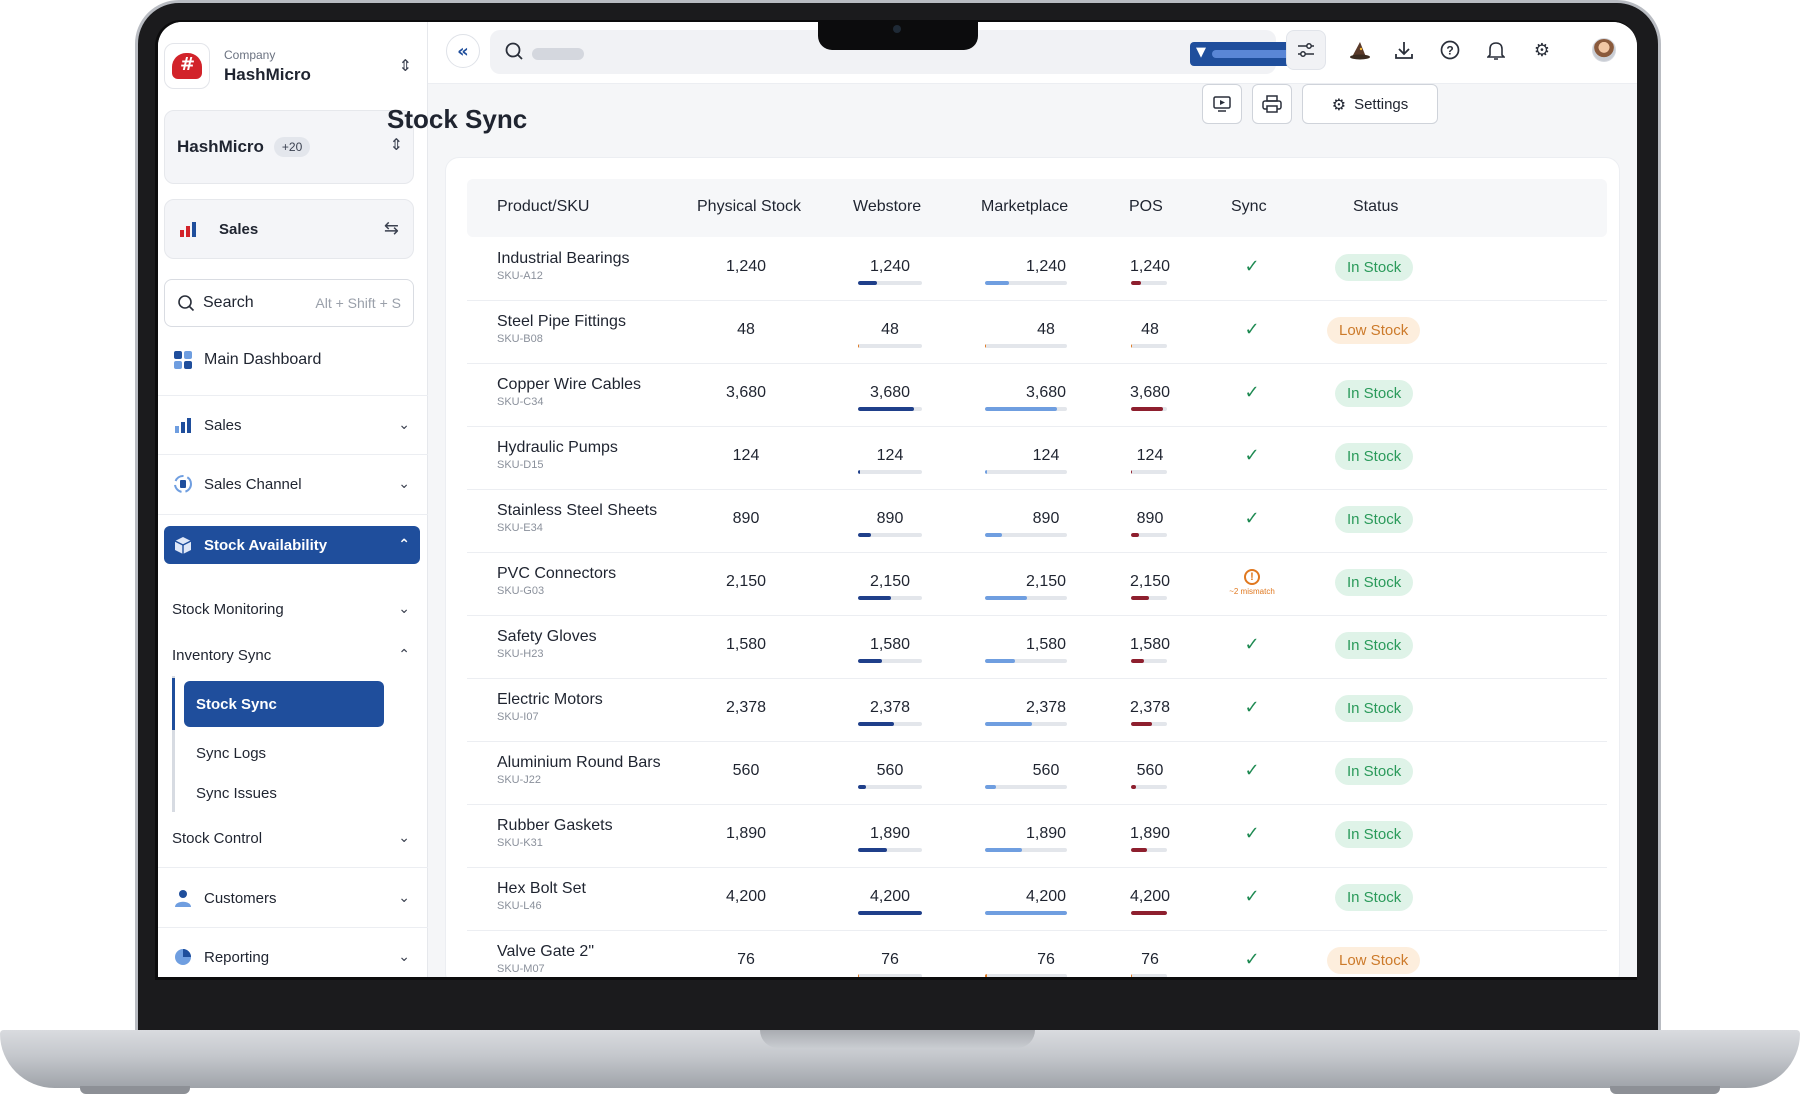 The image size is (1800, 1102). Describe the element at coordinates (749, 207) in the screenshot. I see `column-header-physical-stock: Physical Stock` at that location.